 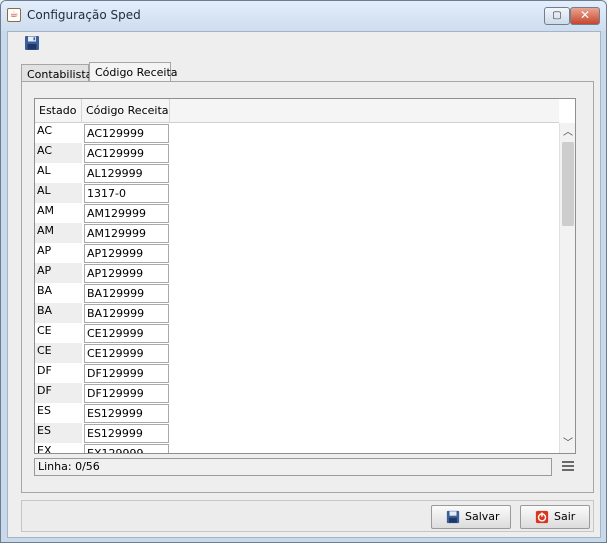 I want to click on close-icon: ✕, so click(x=585, y=15).